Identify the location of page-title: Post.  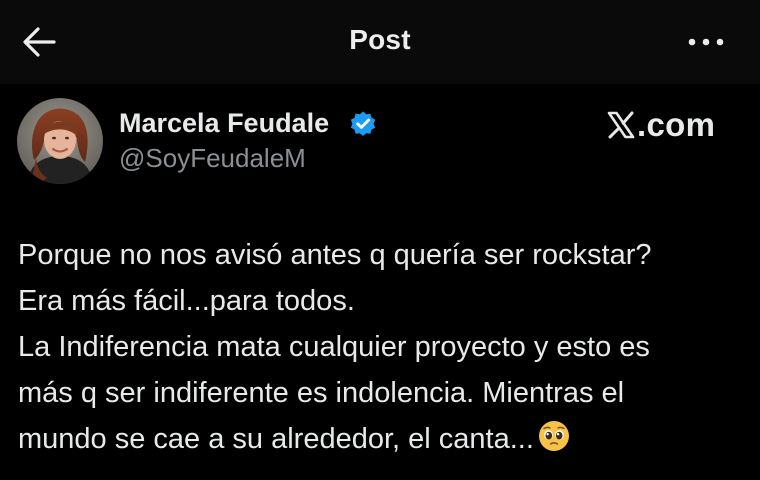
(380, 39).